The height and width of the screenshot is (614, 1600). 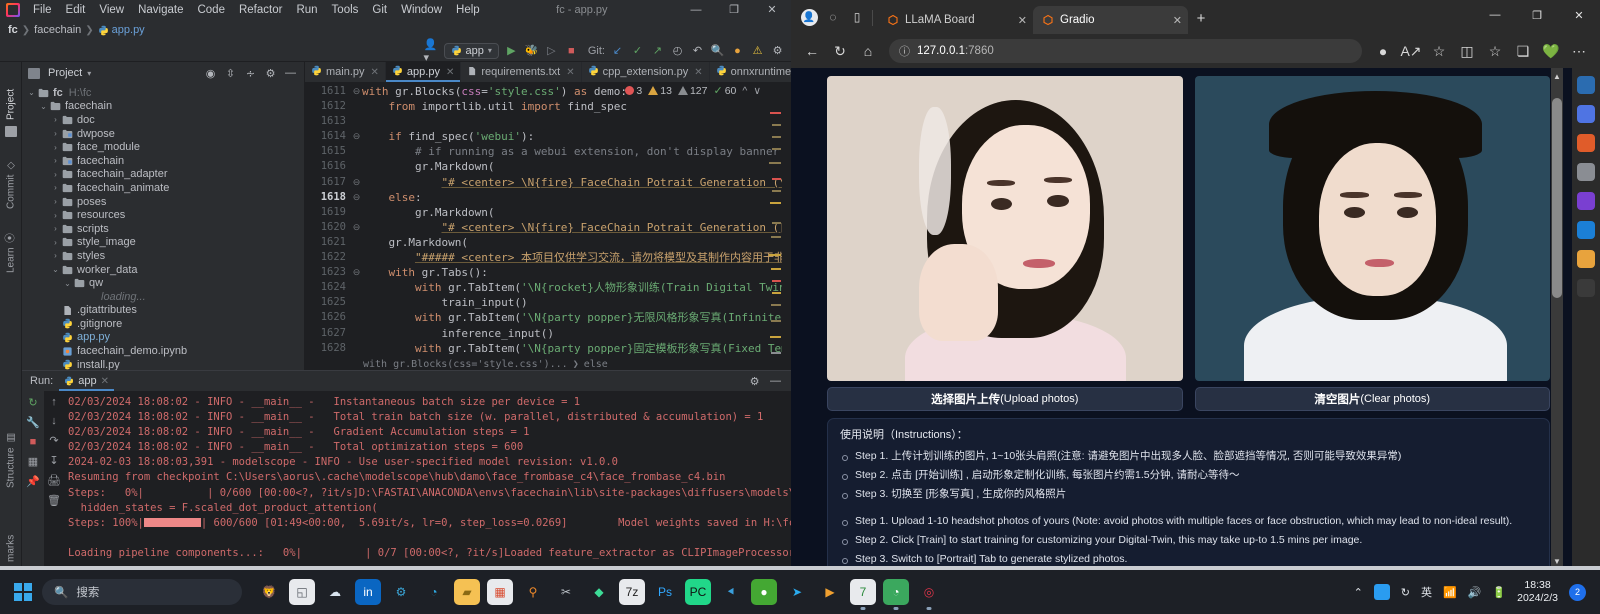 I want to click on favorites-icon: ☆, so click(x=1495, y=51).